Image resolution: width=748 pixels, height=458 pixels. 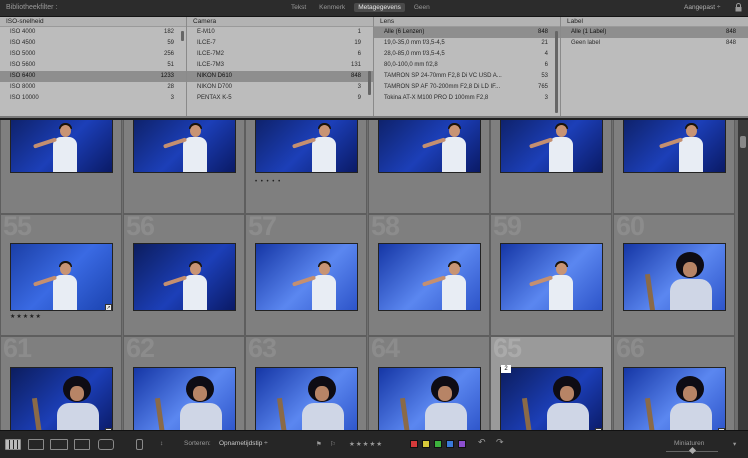 I want to click on rotate-left-icon: ↶, so click(x=482, y=442).